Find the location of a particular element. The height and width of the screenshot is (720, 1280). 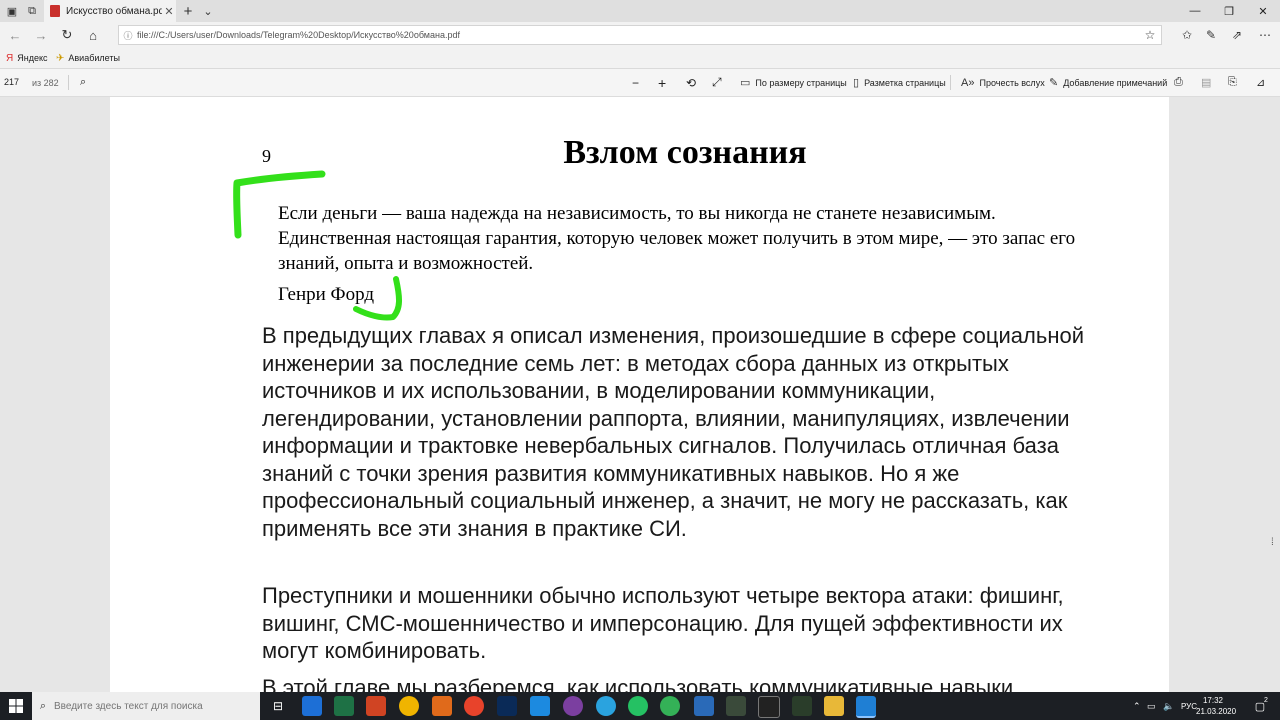

restore-icon: ❐ is located at coordinates (1229, 11).